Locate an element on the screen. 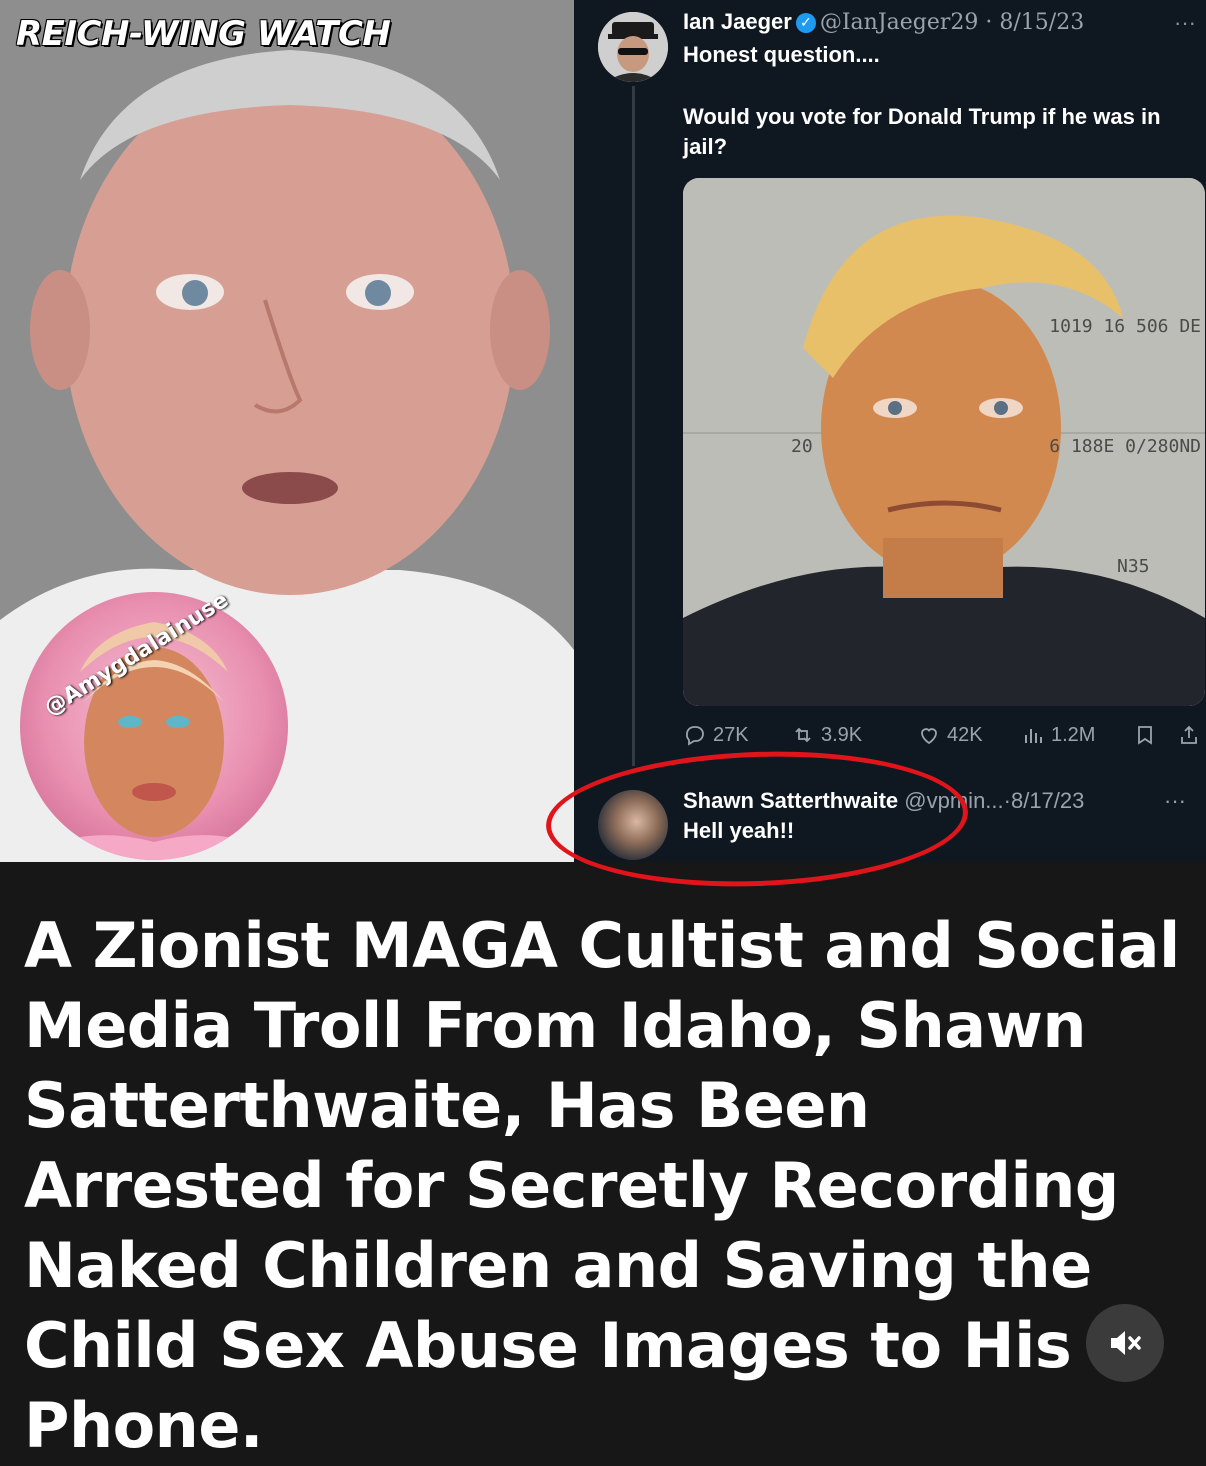 Image resolution: width=1206 pixels, height=1466 pixels. tweet-author-handle: @IanJaeger29 is located at coordinates (899, 22).